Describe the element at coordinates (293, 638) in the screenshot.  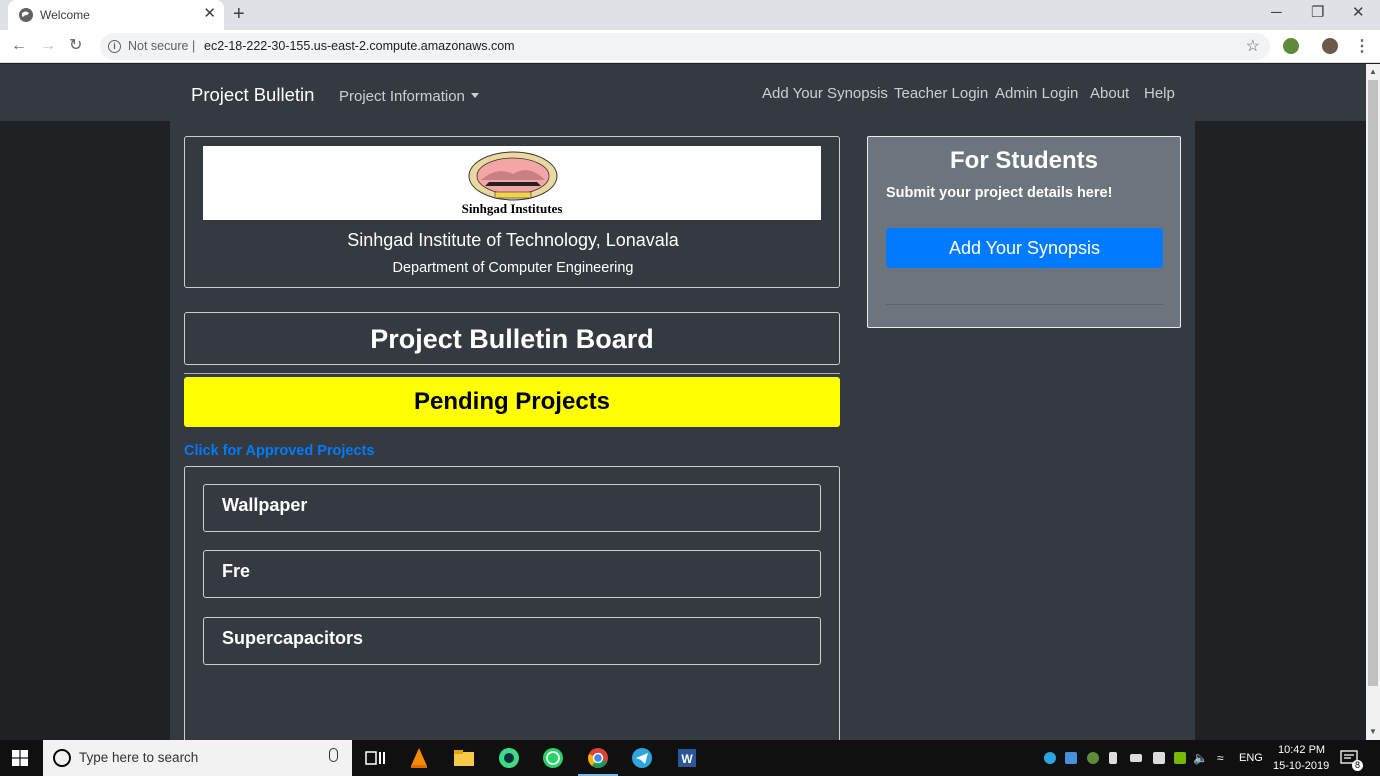
I see `project-title: Supercapacitors` at that location.